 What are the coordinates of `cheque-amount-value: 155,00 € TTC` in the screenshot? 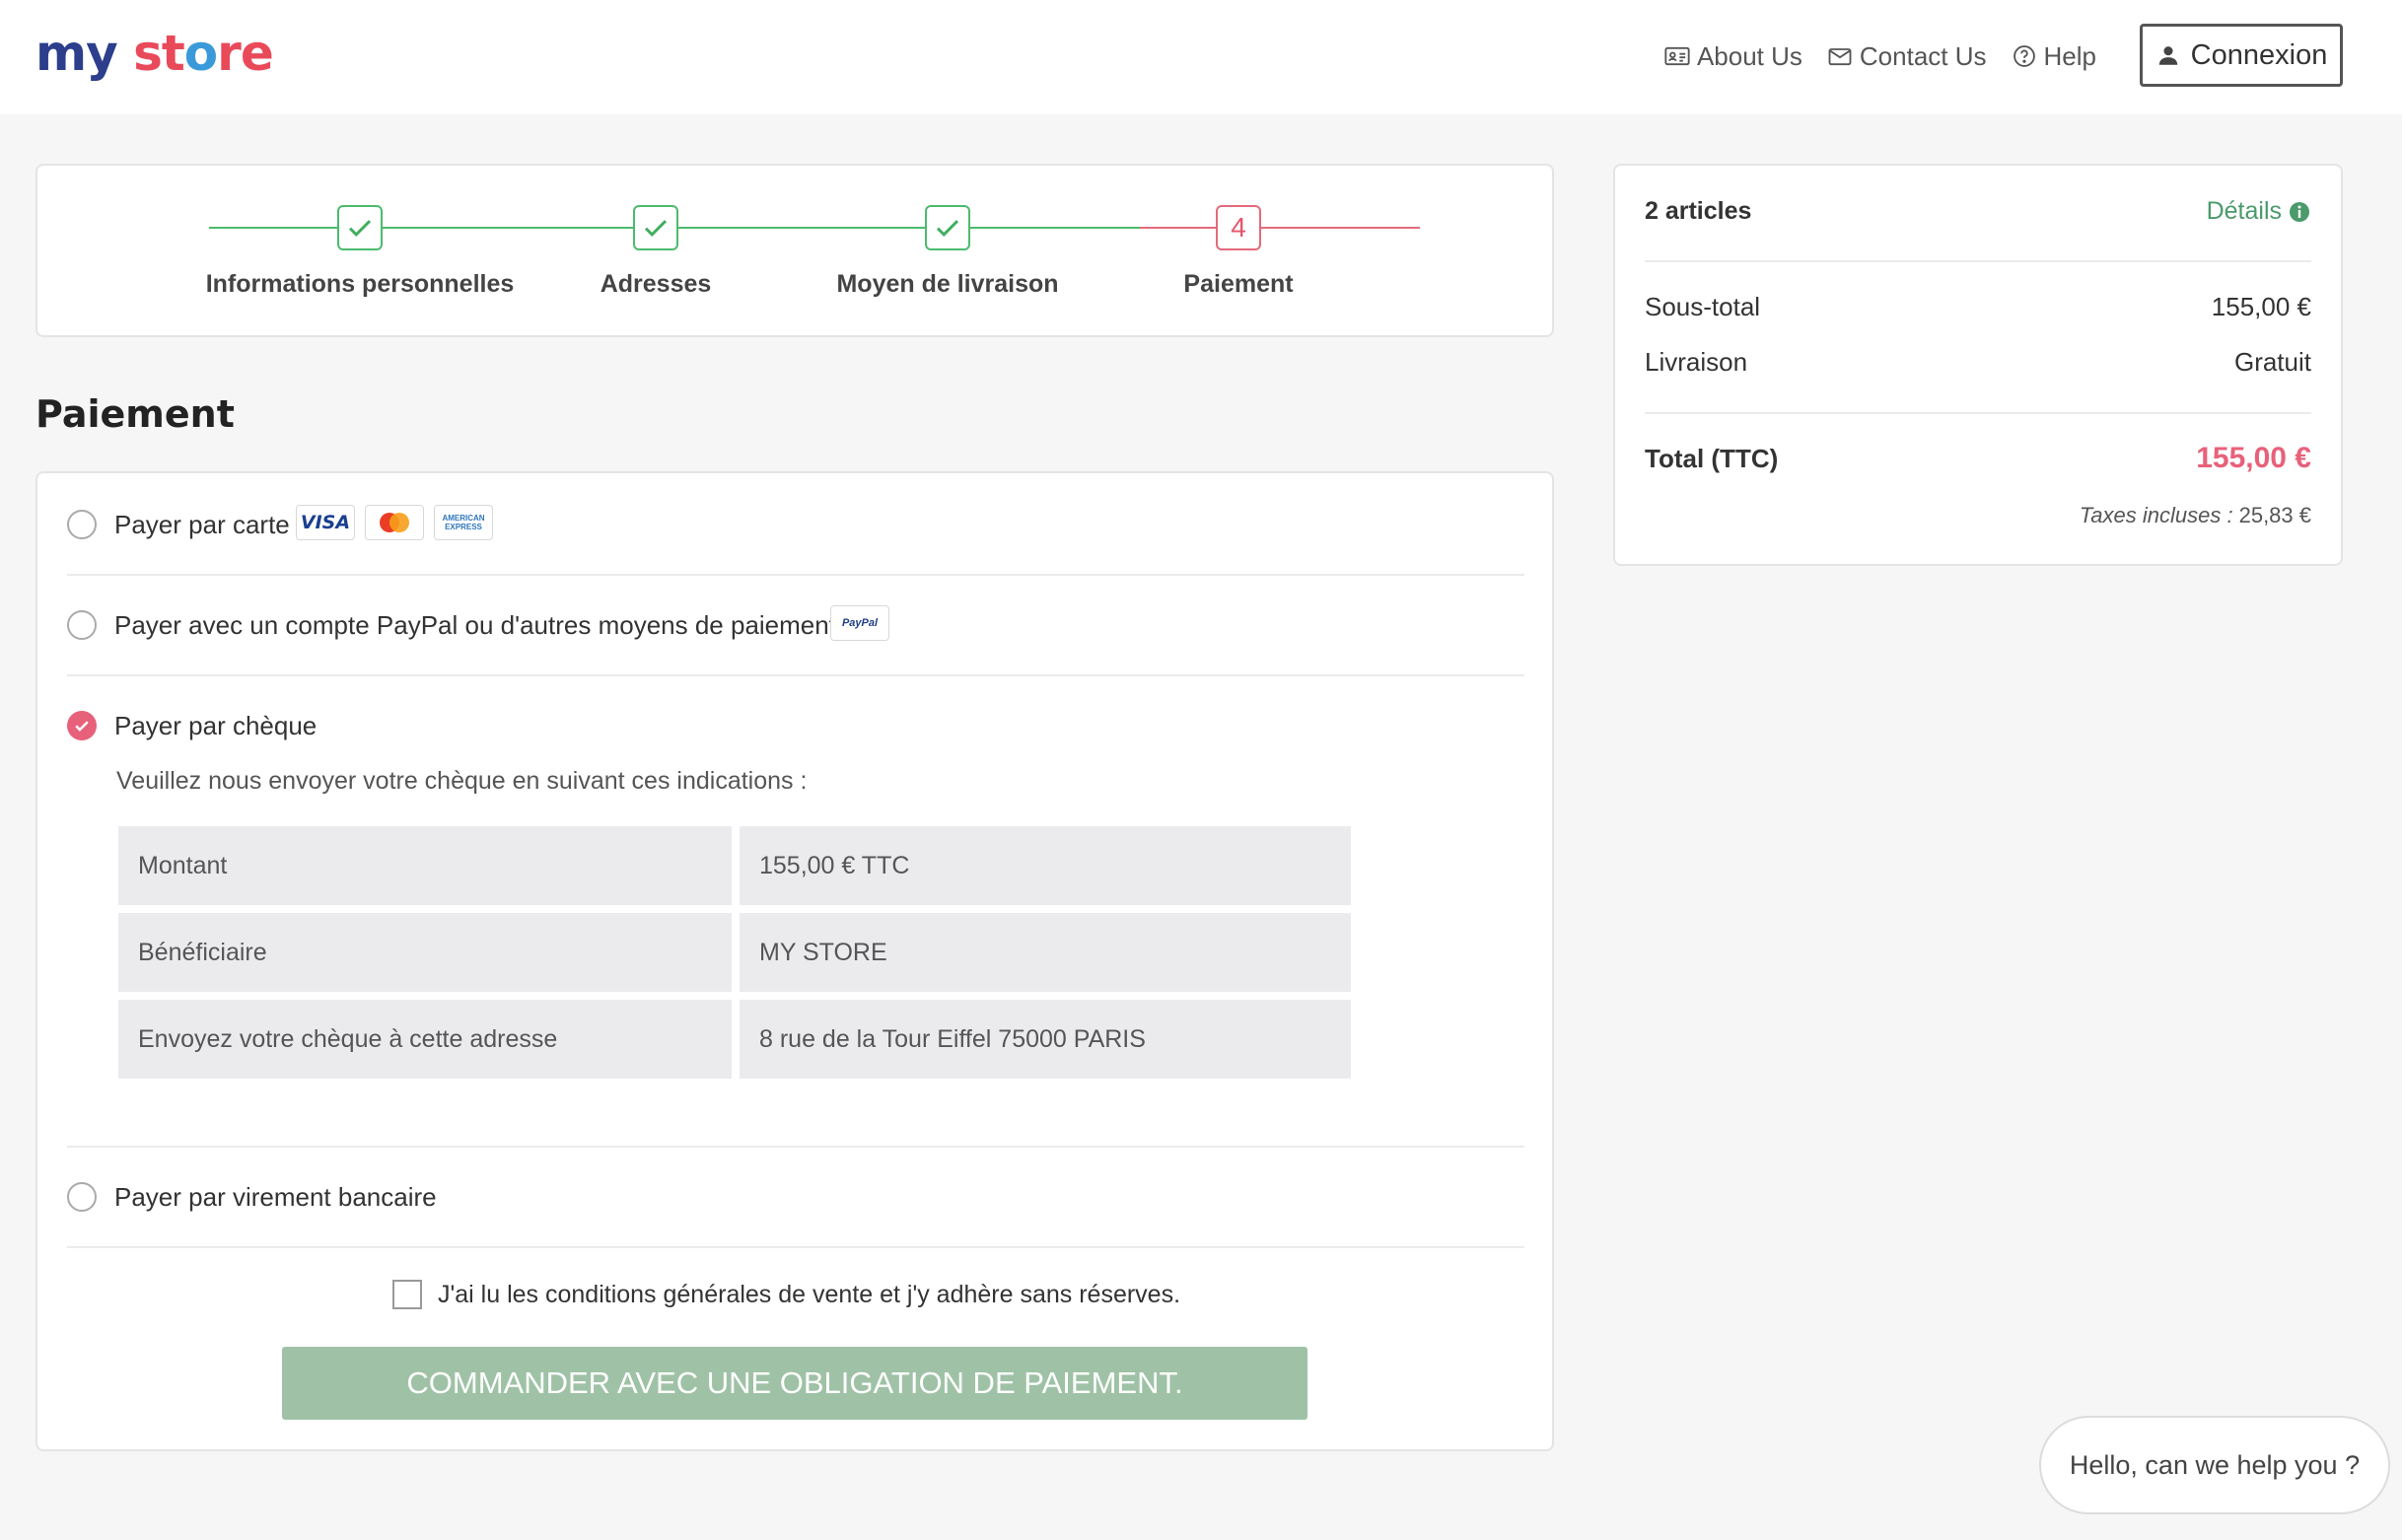 It's located at (1045, 865).